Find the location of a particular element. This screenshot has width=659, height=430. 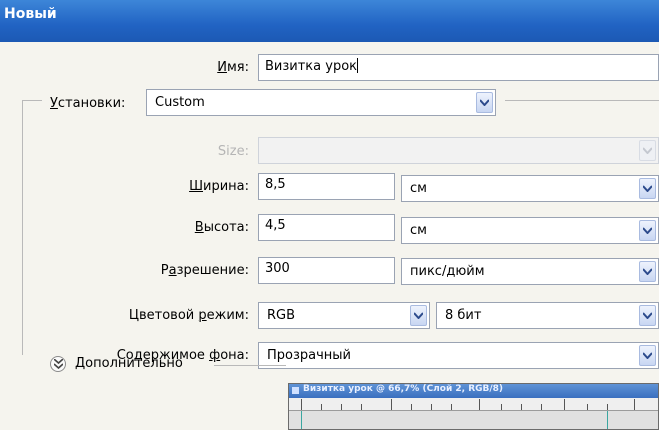

preset-select: Custom is located at coordinates (321, 102).